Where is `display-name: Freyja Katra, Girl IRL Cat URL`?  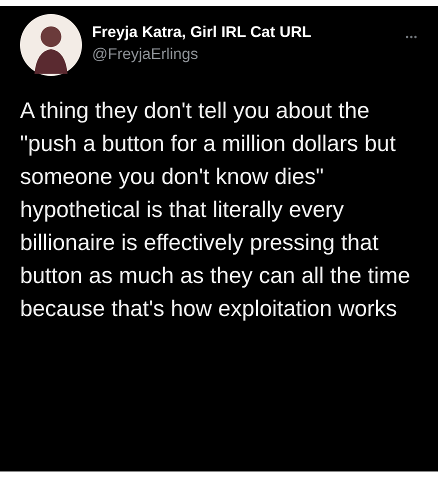 display-name: Freyja Katra, Girl IRL Cat URL is located at coordinates (244, 33).